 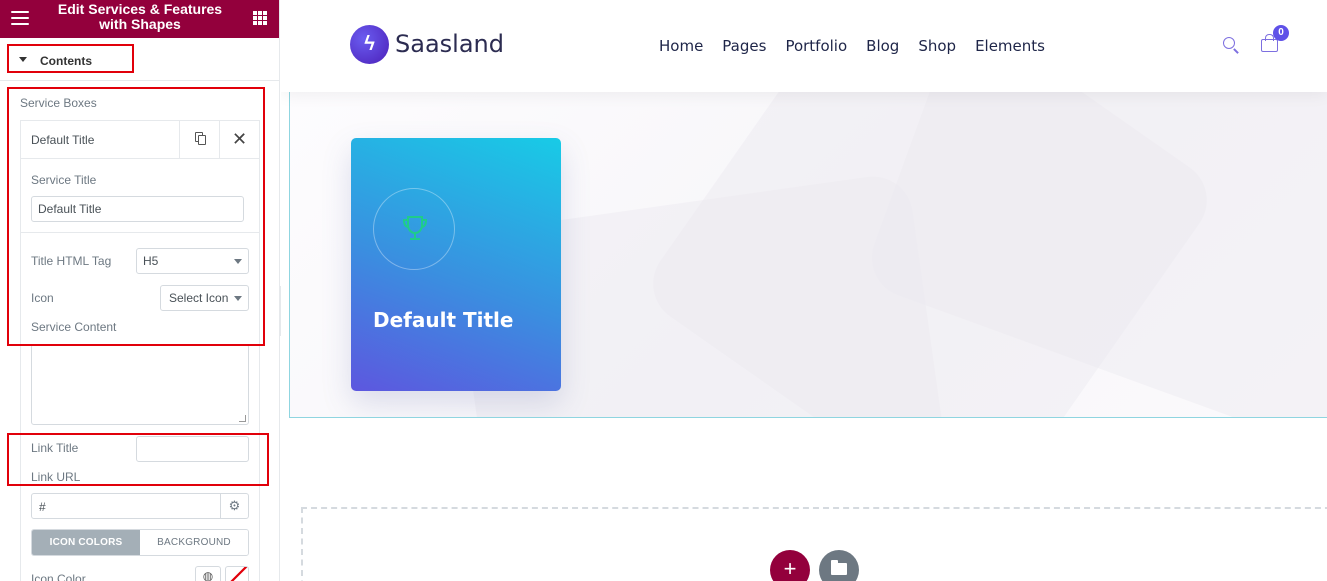 What do you see at coordinates (137, 209) in the screenshot?
I see `service-title-input` at bounding box center [137, 209].